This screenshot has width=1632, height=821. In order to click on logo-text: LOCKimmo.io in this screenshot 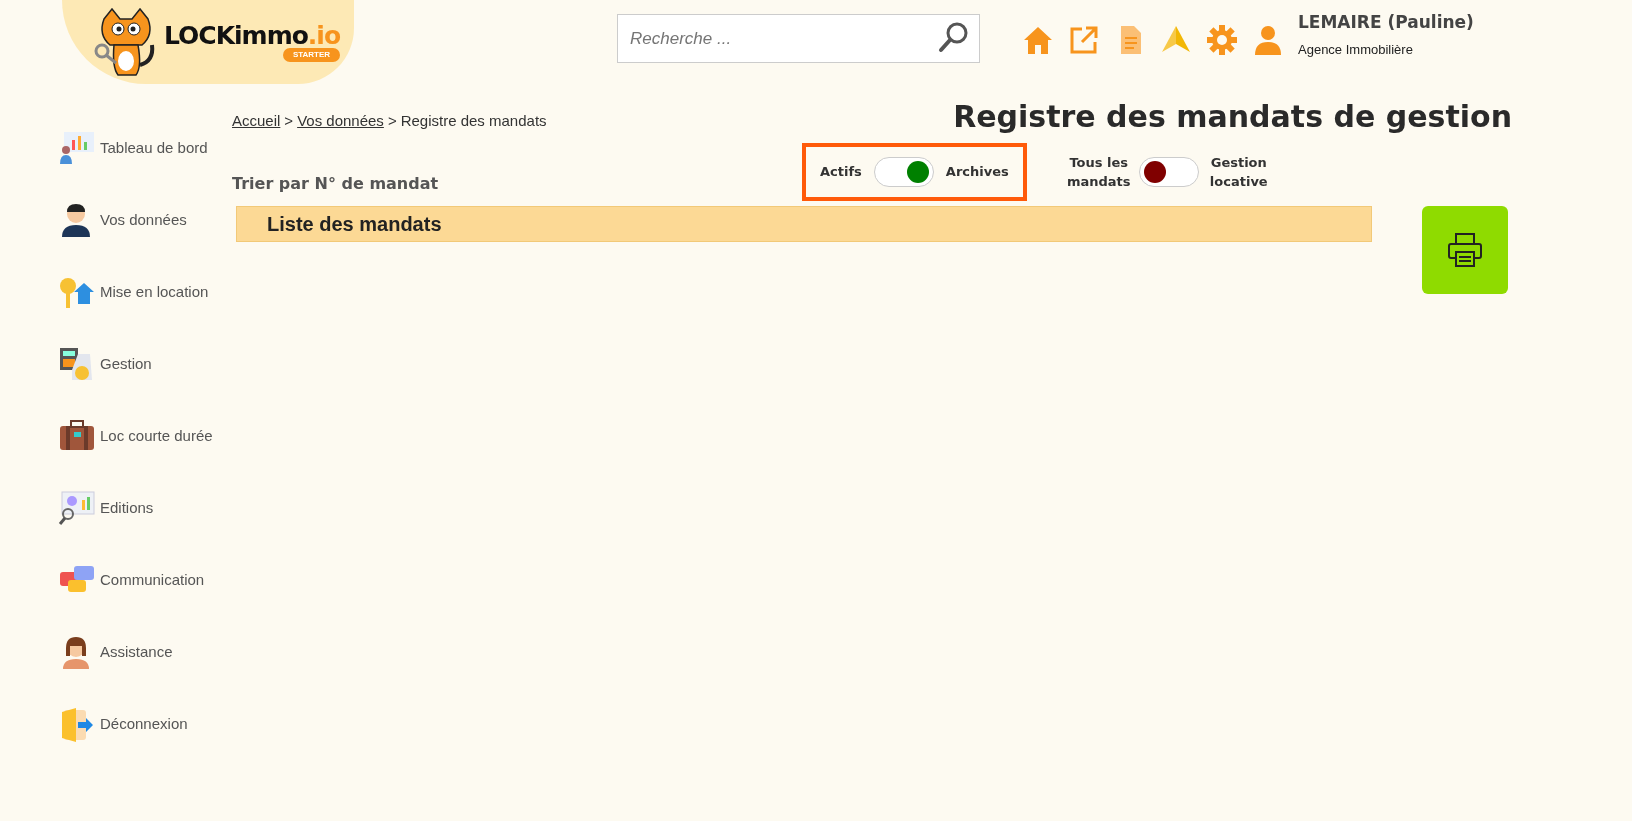, I will do `click(252, 35)`.